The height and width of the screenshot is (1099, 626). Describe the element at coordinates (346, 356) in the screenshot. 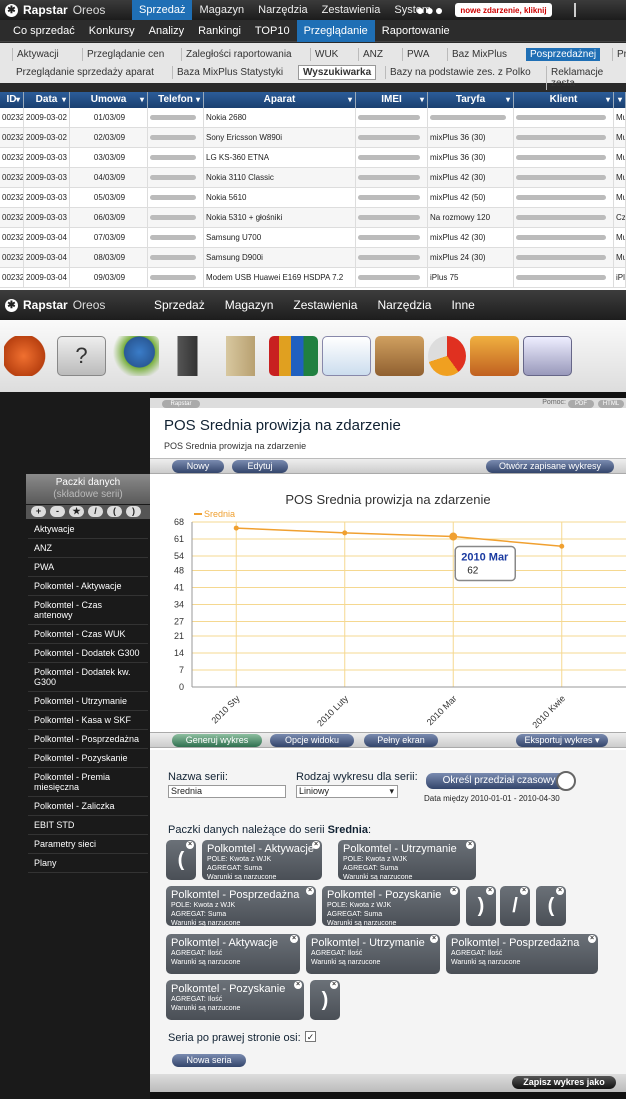

I see `spreadsheet-icon` at that location.